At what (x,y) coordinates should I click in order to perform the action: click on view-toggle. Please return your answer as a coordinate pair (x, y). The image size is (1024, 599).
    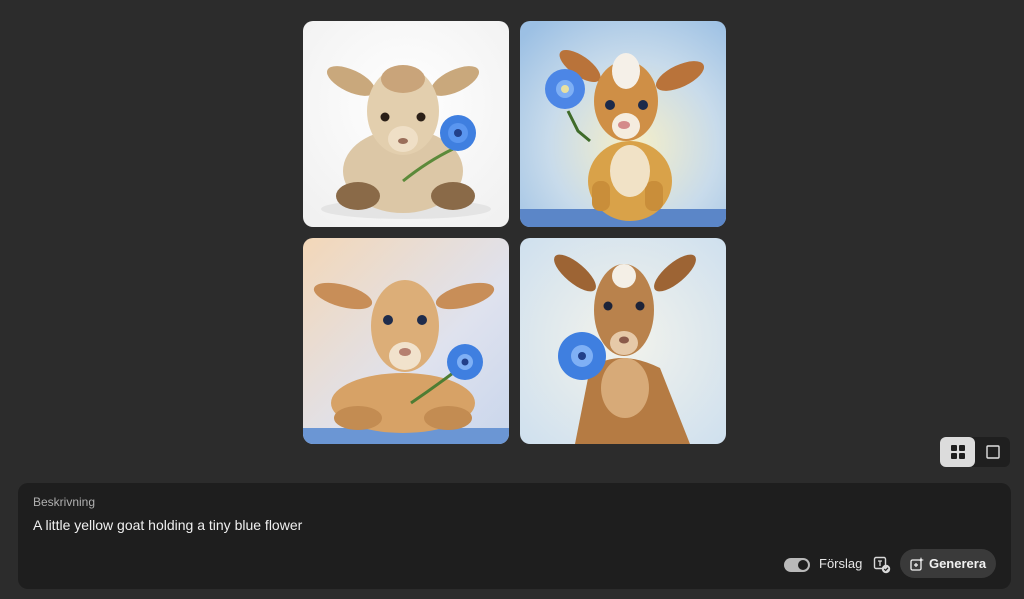
    Looking at the image, I should click on (975, 452).